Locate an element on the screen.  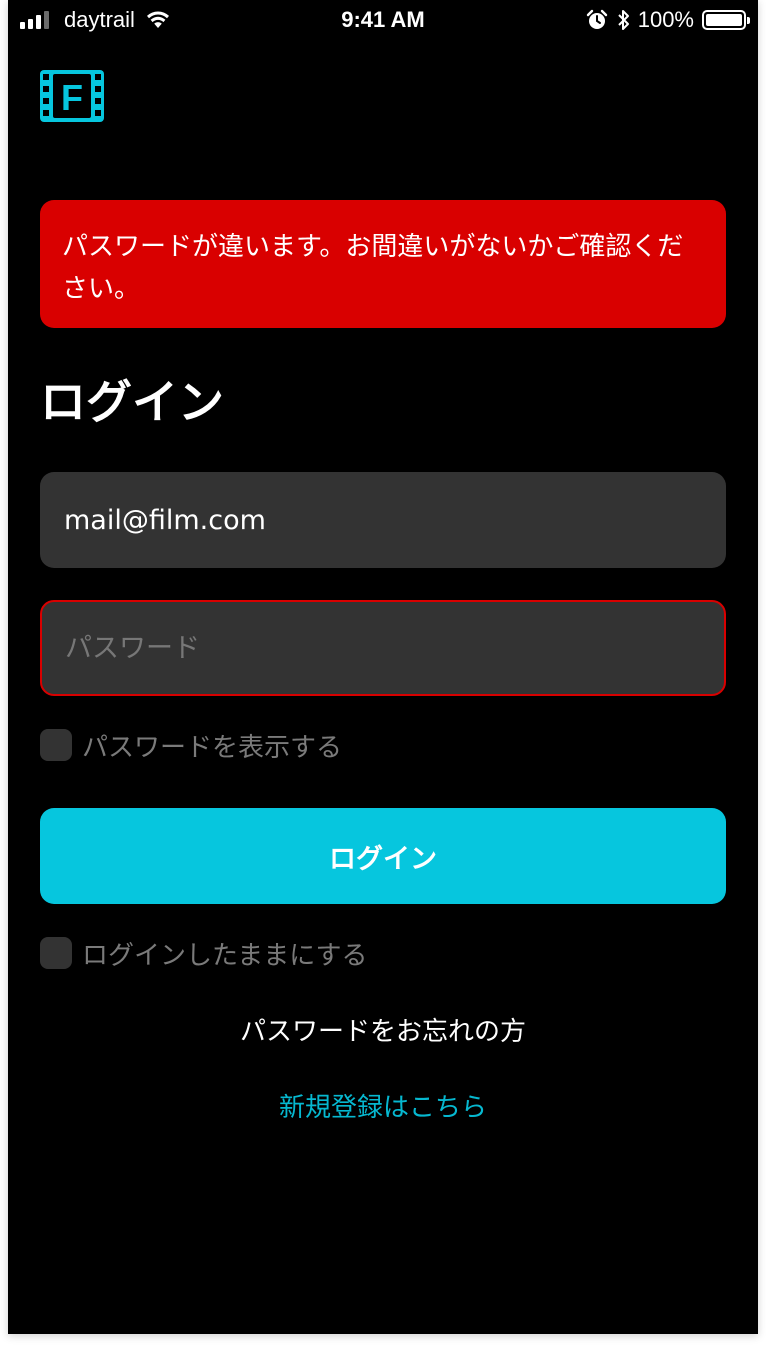
battery-icon is located at coordinates (726, 20).